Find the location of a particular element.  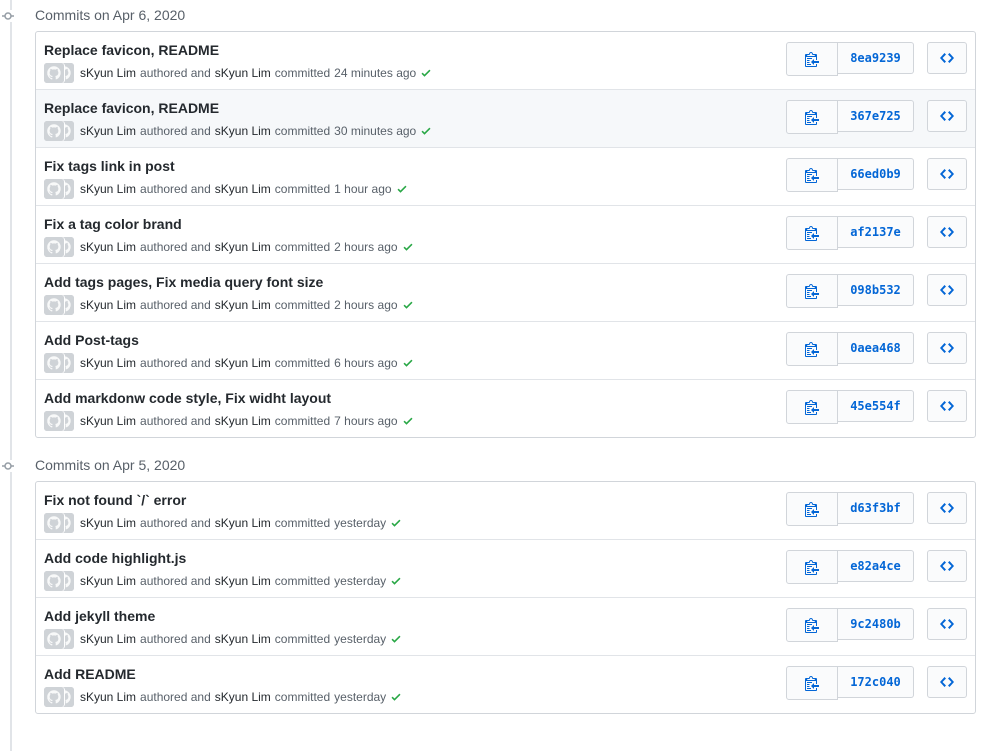

commit-sha-link: e82a4ce is located at coordinates (876, 566).